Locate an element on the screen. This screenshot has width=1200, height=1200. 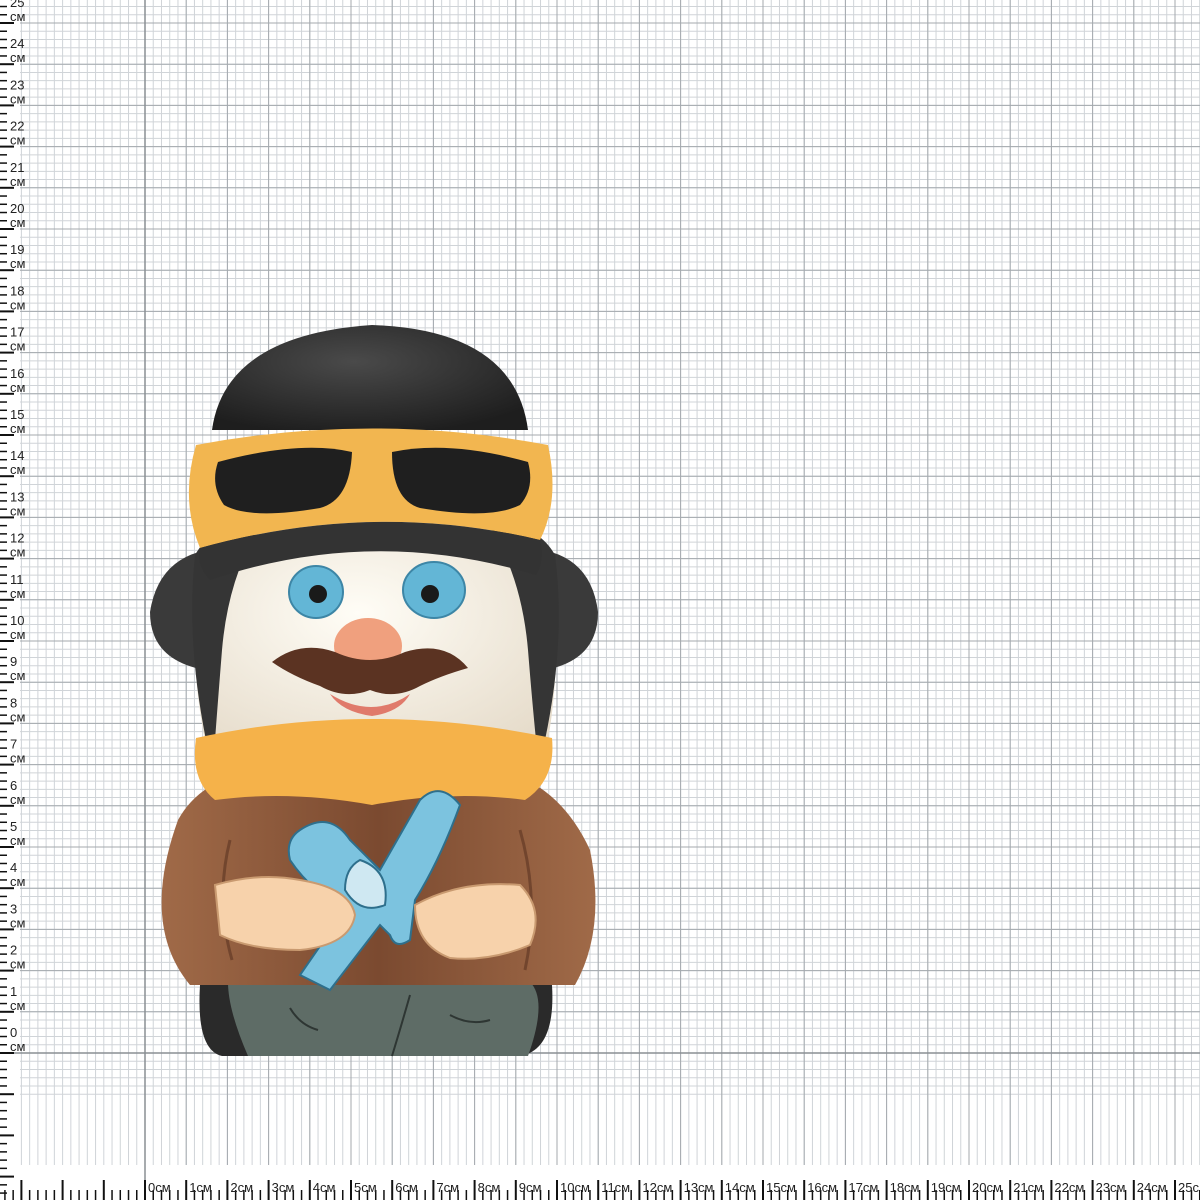
pants is located at coordinates (383, 1019).